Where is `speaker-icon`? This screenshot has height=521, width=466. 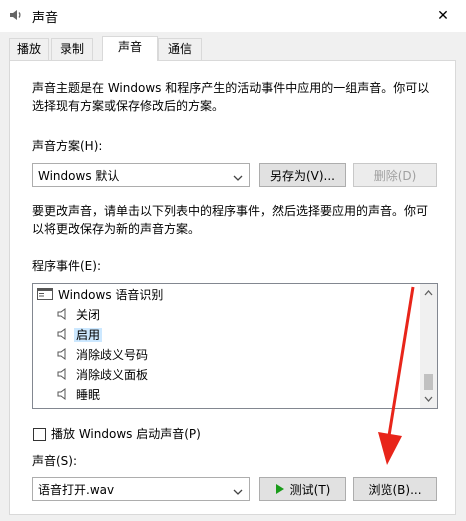
speaker-icon is located at coordinates (16, 15).